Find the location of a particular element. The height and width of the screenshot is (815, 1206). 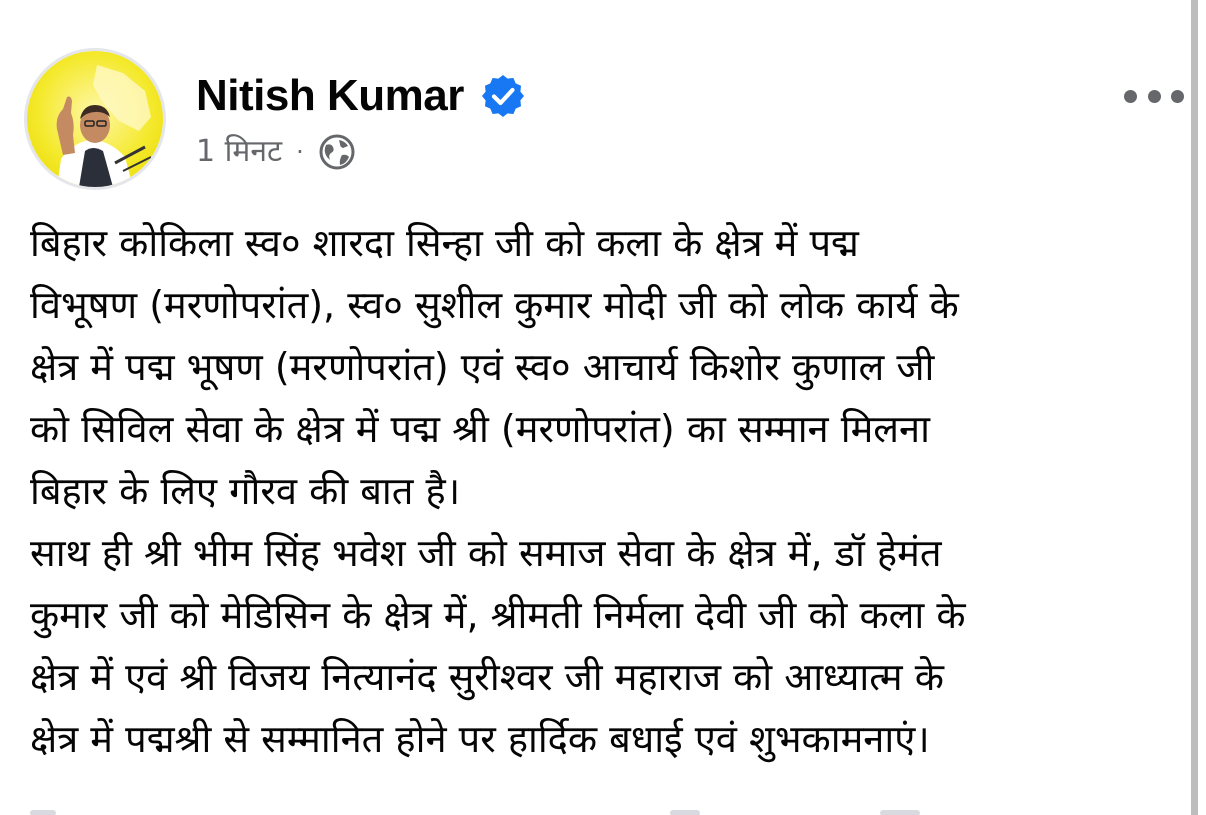

post-header: Nitish Kumar 1 मिनट · is located at coordinates (275, 119).